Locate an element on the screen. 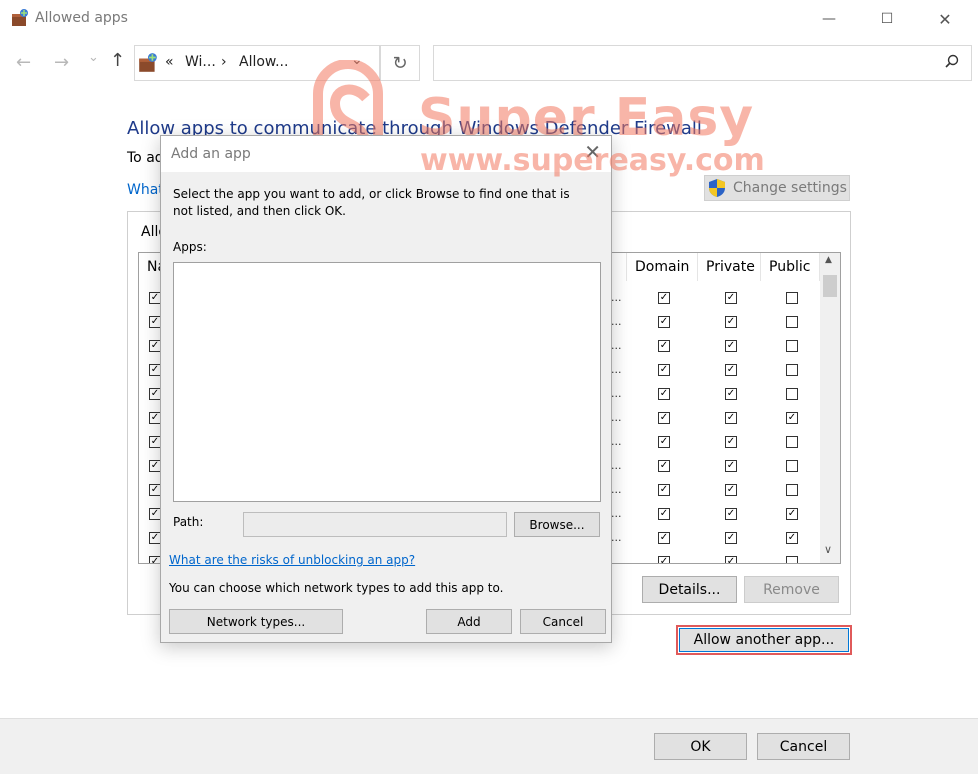 The image size is (978, 774). arrow-left-icon: ← is located at coordinates (24, 62).